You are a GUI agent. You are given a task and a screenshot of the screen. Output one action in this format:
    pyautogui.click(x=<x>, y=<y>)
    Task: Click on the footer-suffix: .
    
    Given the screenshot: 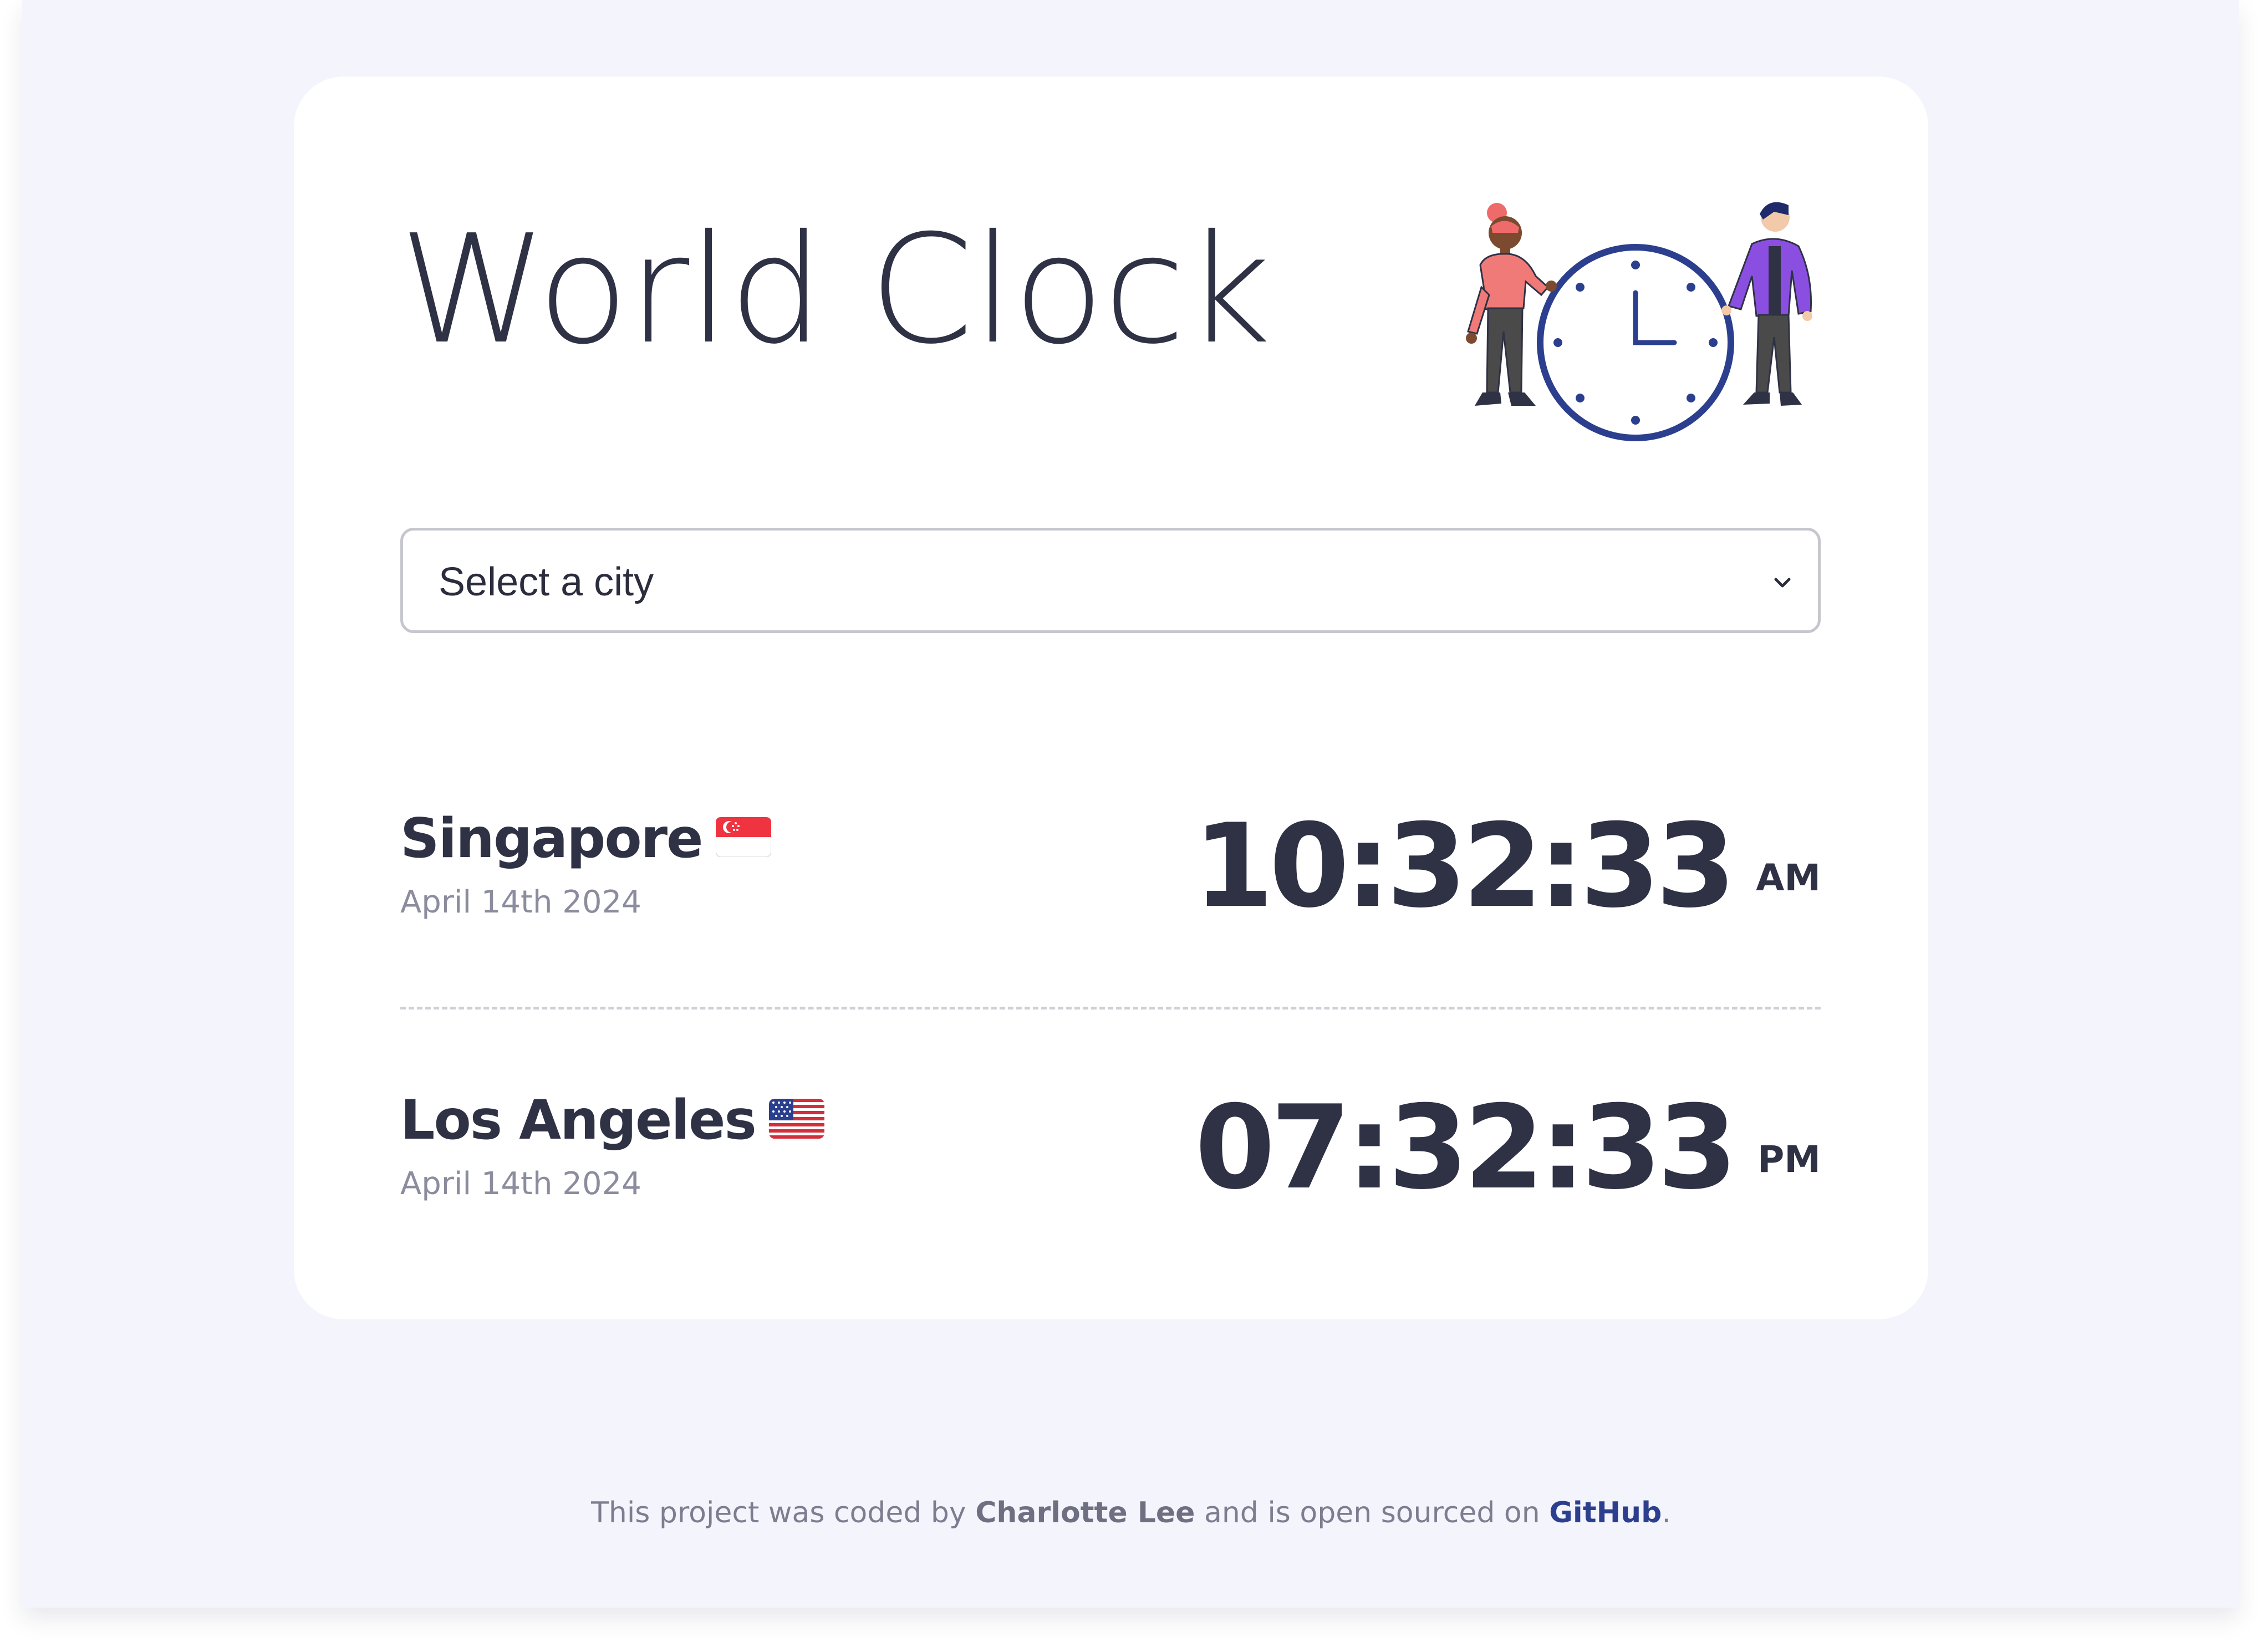 What is the action you would take?
    pyautogui.click(x=1666, y=1512)
    